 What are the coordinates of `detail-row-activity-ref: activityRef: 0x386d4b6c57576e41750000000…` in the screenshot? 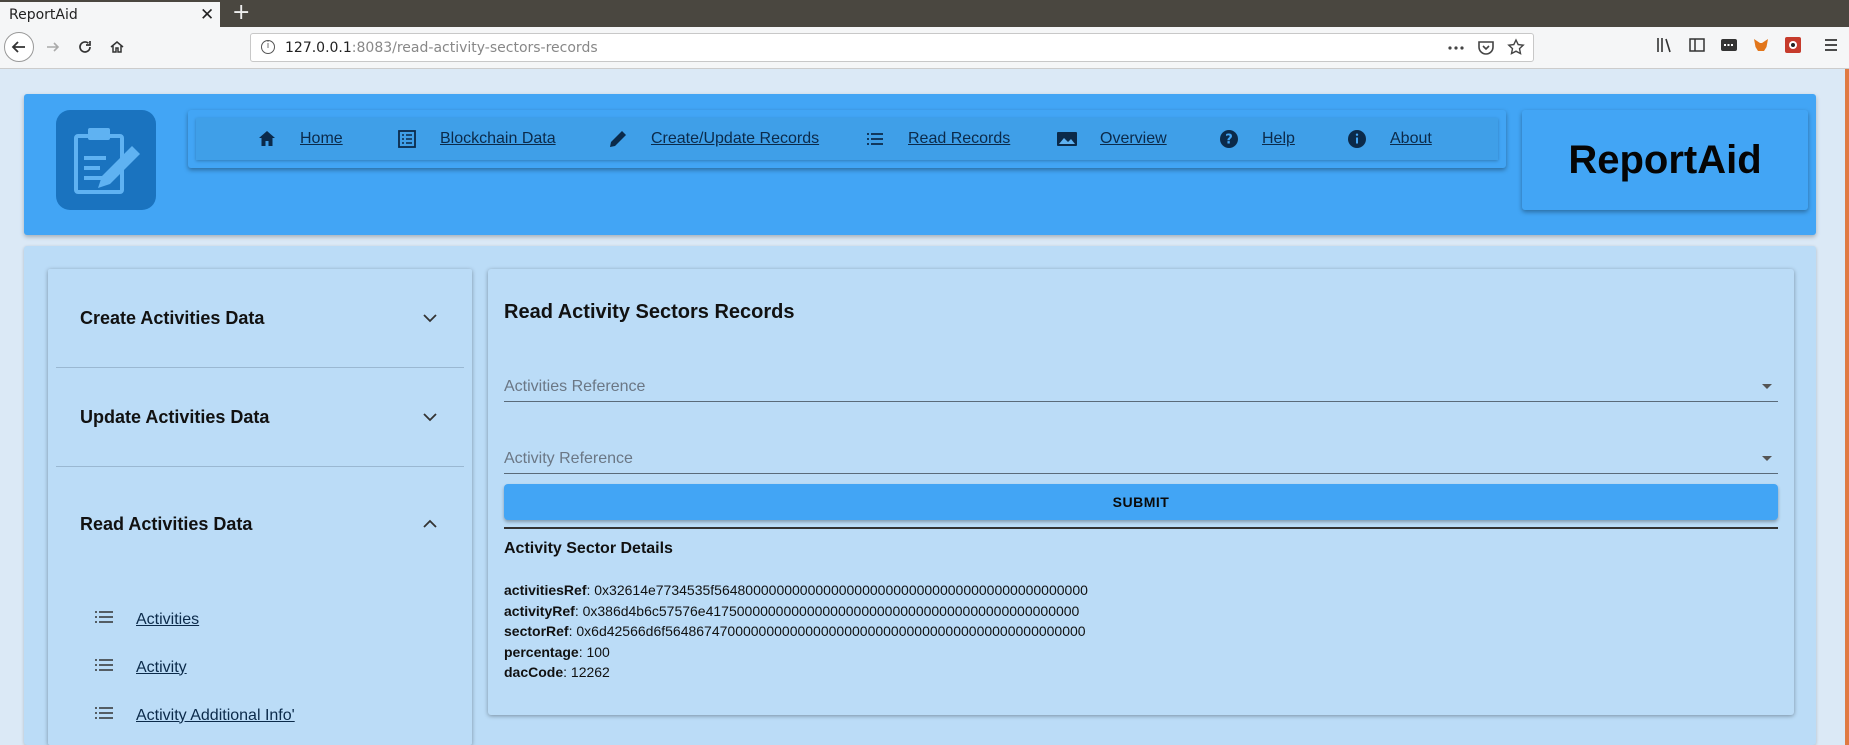 It's located at (792, 611).